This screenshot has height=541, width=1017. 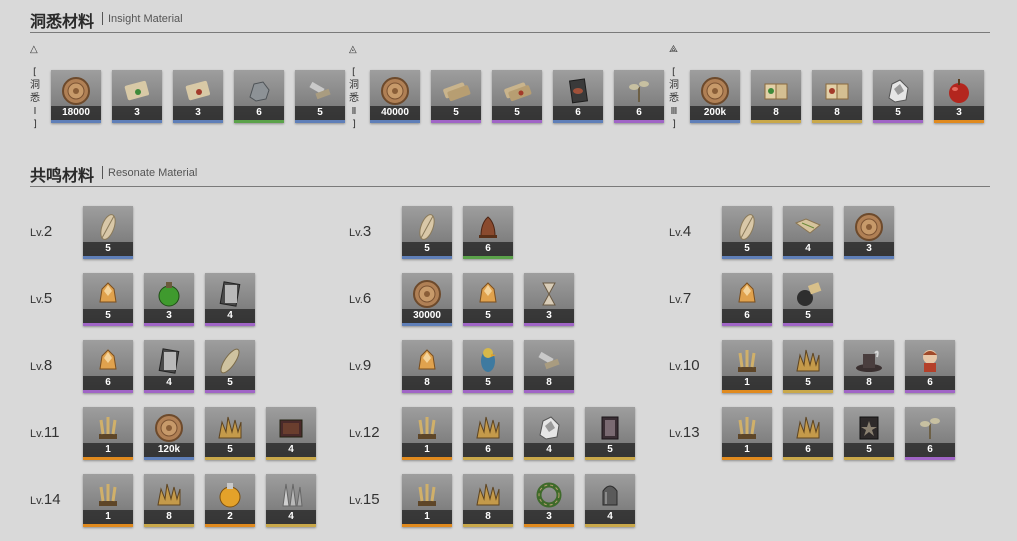 I want to click on level-label: Lv.2, so click(x=41, y=232).